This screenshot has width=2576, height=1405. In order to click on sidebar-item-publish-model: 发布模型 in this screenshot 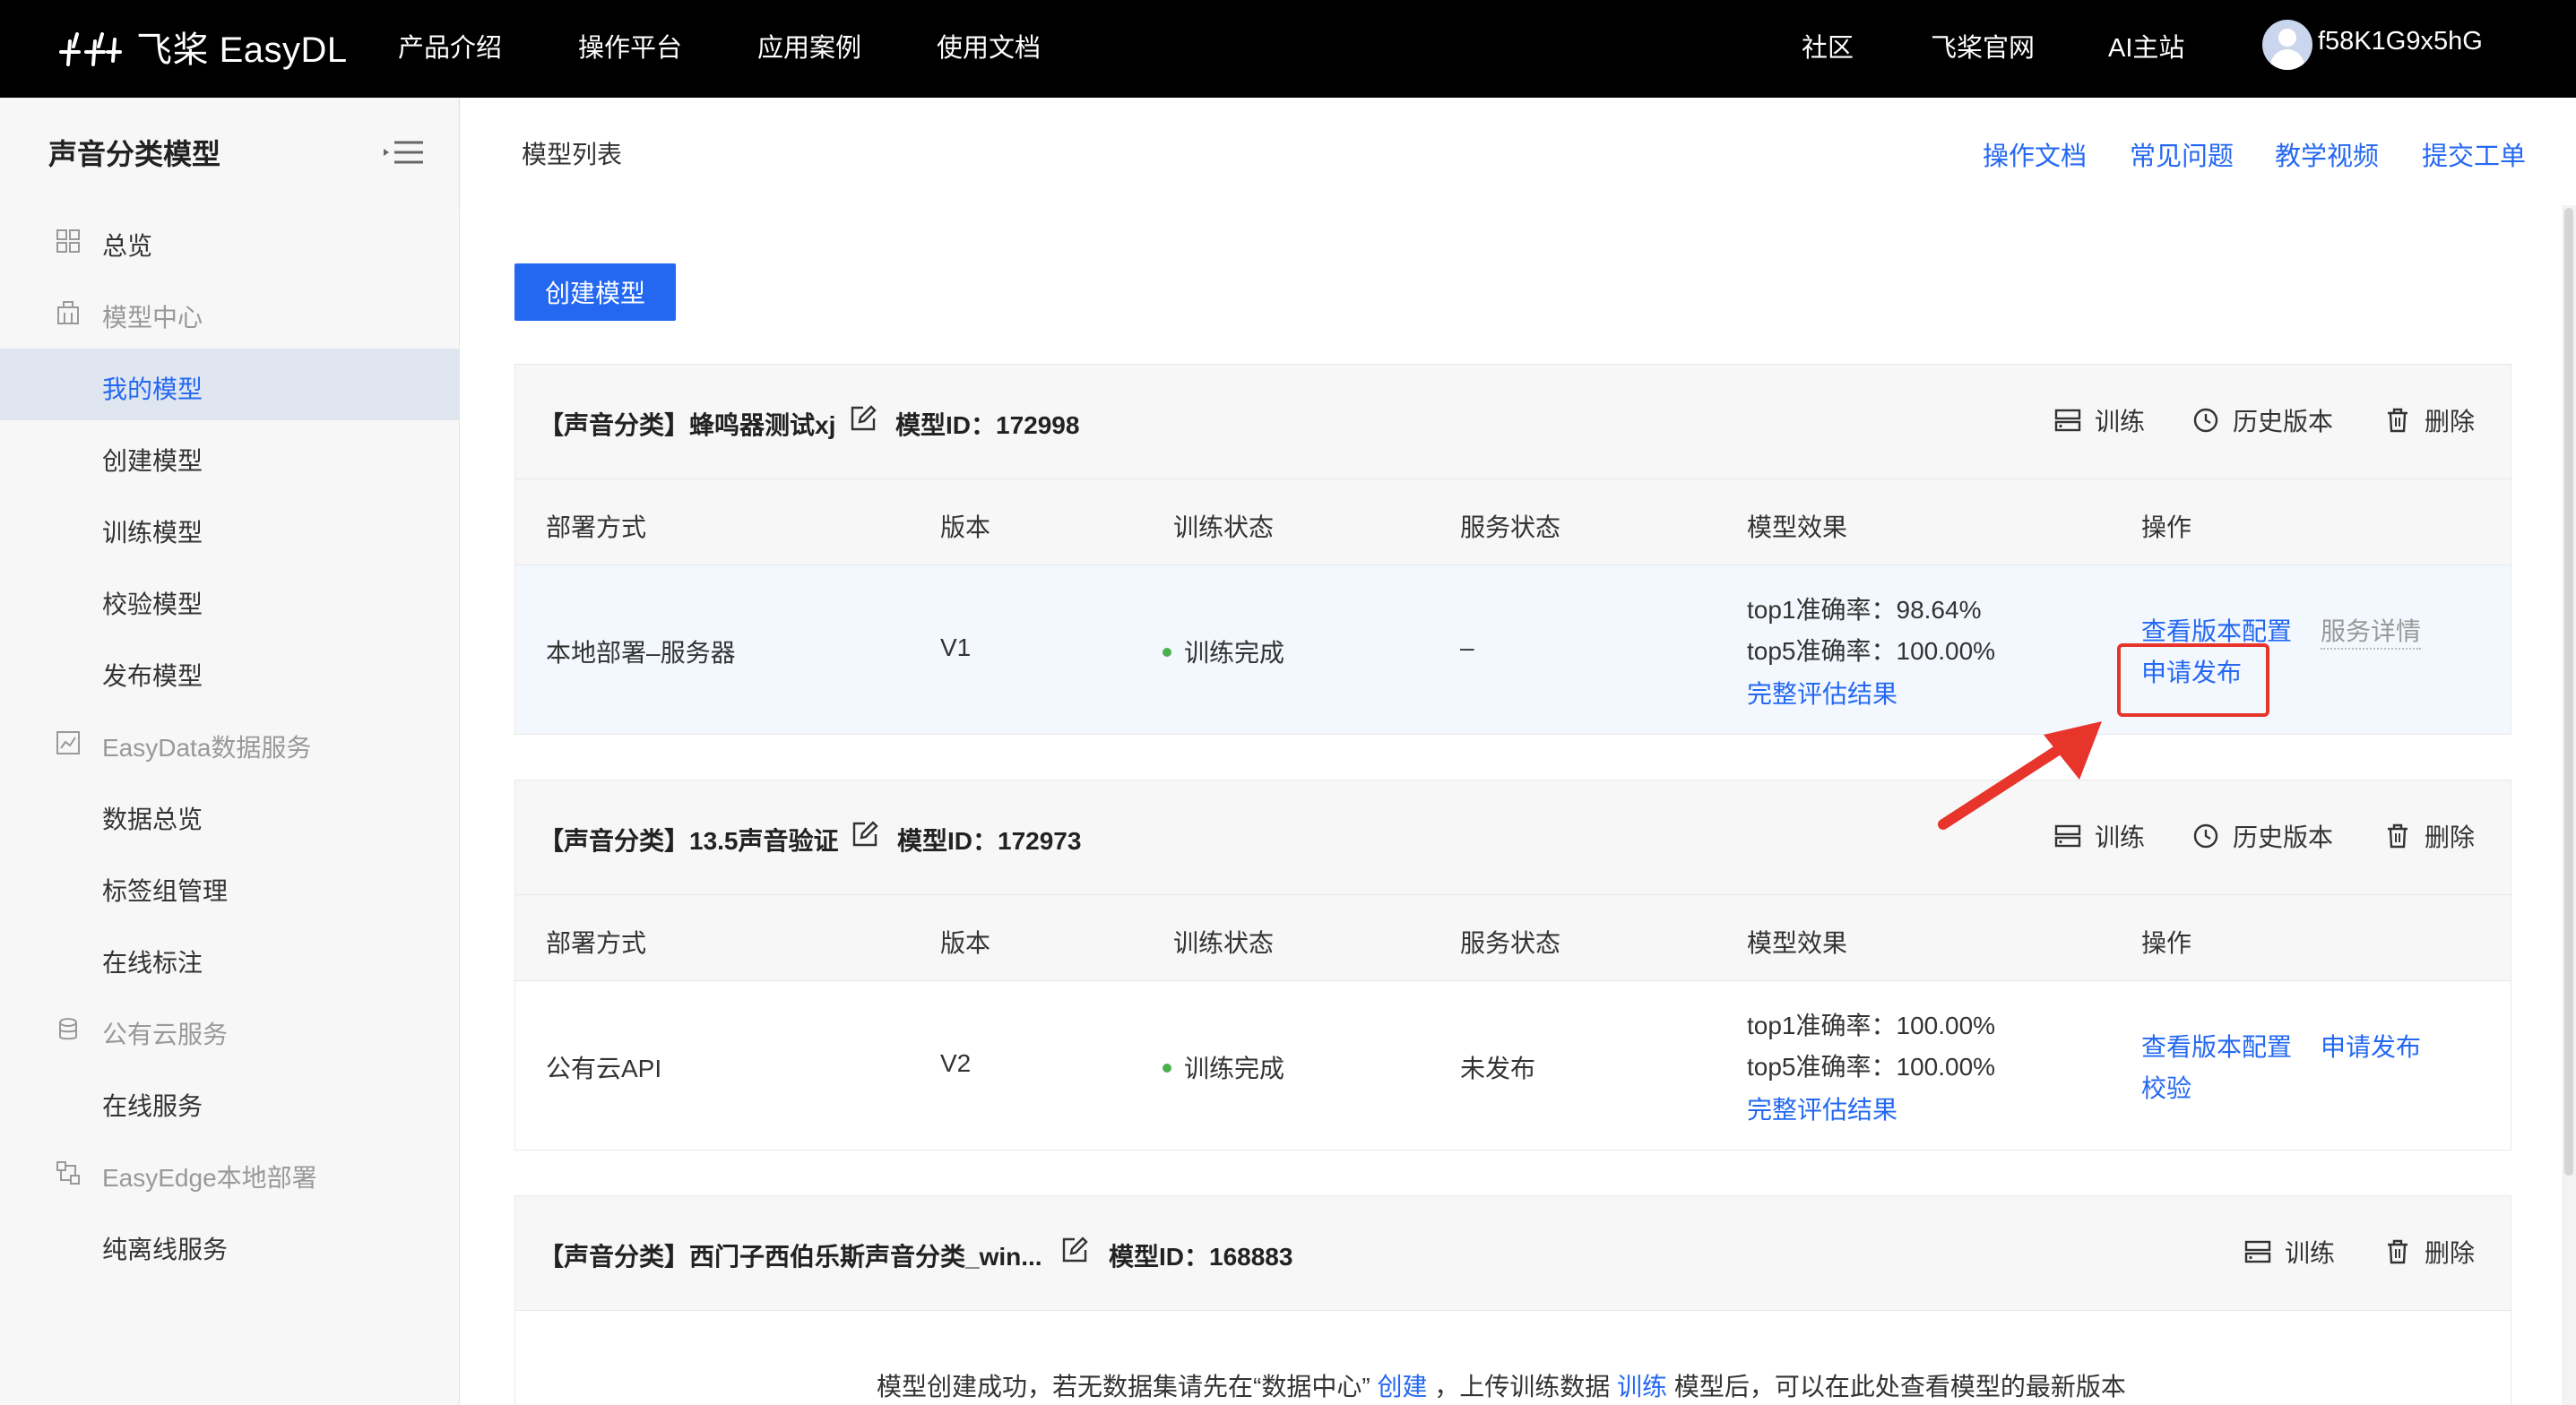, I will do `click(229, 671)`.